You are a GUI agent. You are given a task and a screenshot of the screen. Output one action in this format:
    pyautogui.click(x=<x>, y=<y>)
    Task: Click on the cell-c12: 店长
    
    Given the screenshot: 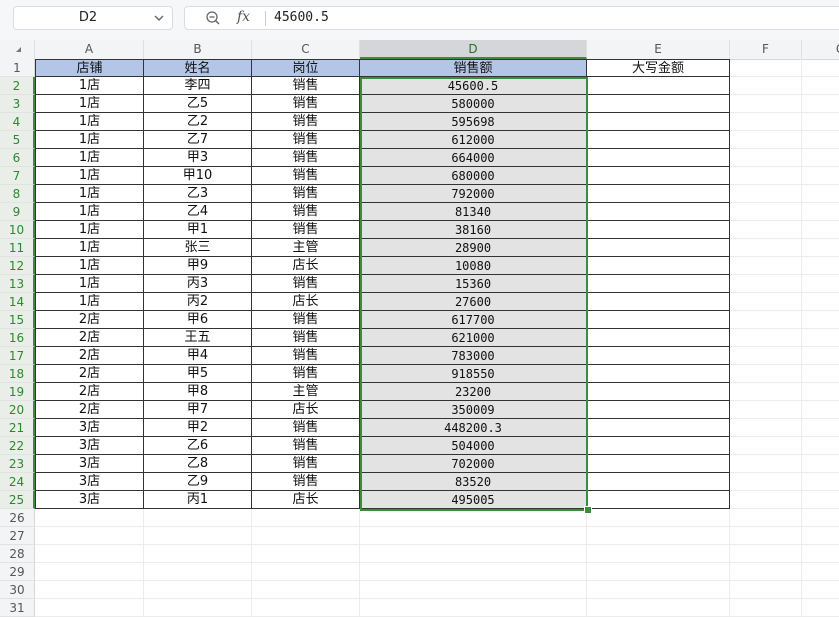 What is the action you would take?
    pyautogui.click(x=306, y=266)
    